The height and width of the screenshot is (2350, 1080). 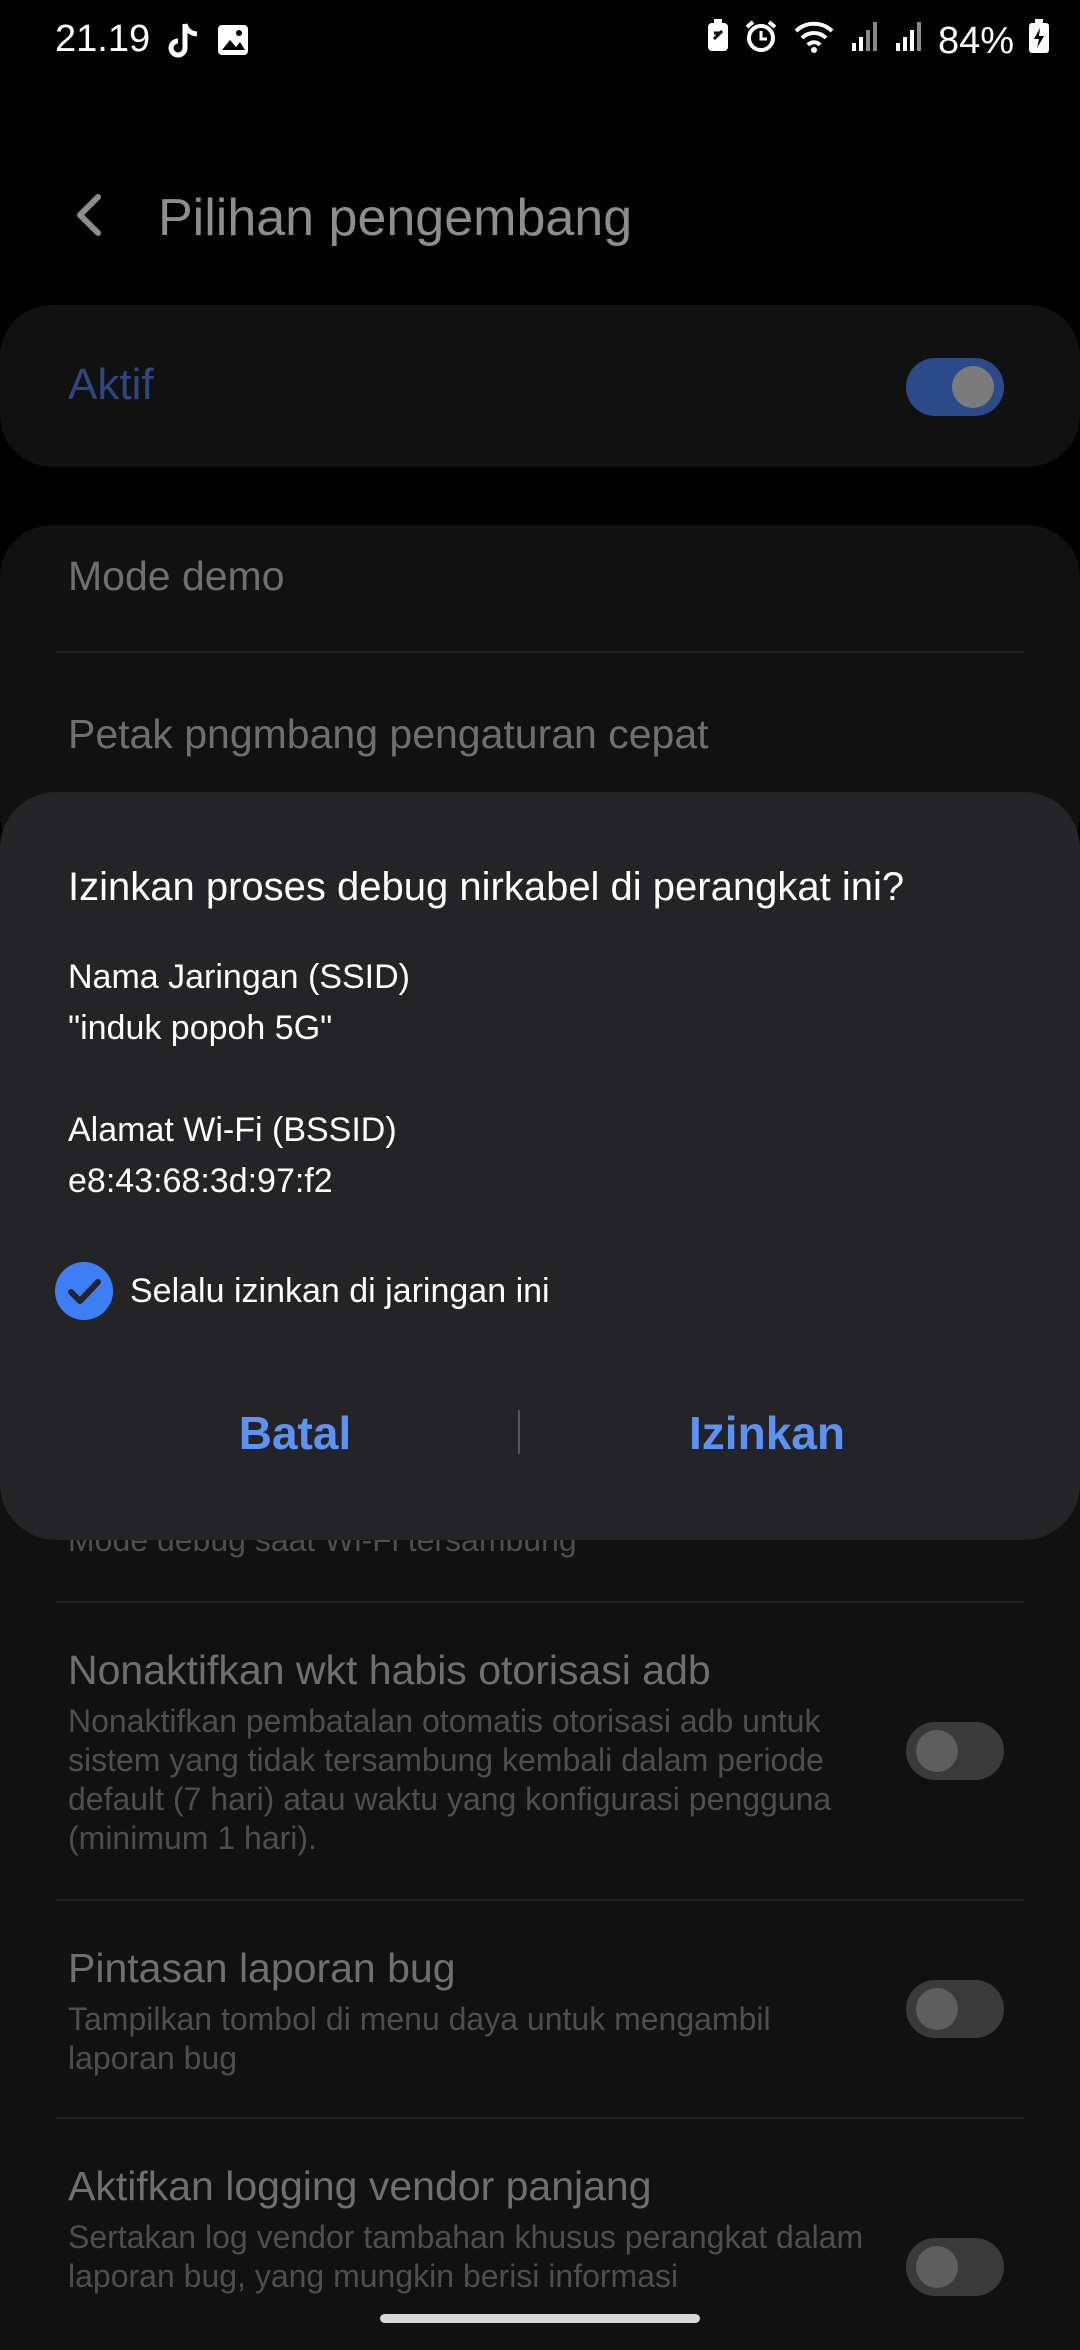 What do you see at coordinates (540, 2318) in the screenshot?
I see `home-indicator` at bounding box center [540, 2318].